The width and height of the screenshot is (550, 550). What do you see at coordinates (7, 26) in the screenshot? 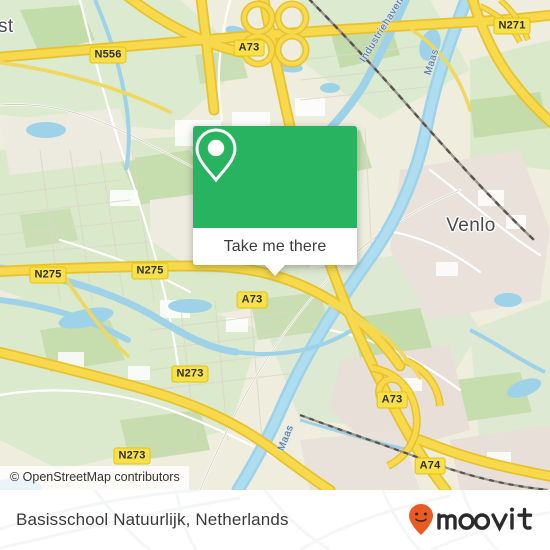
I see `place-label-partial: st` at bounding box center [7, 26].